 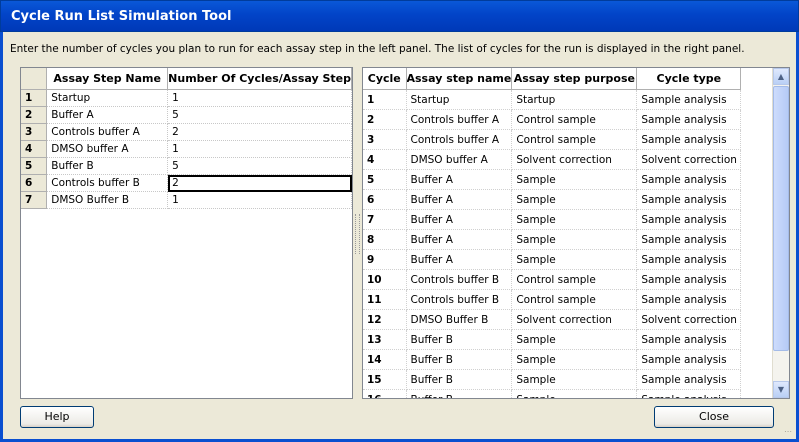 What do you see at coordinates (34, 132) in the screenshot?
I see `row-number: 3` at bounding box center [34, 132].